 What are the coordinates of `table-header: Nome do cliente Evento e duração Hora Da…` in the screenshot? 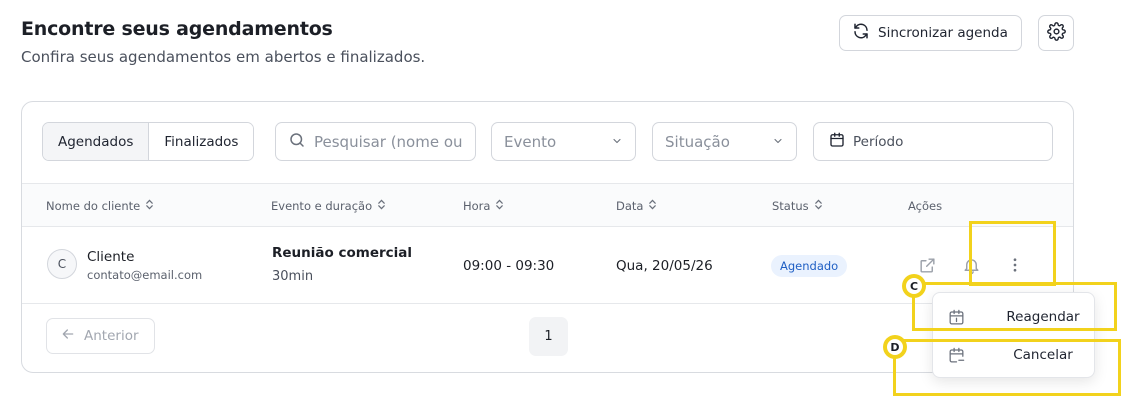 It's located at (547, 205).